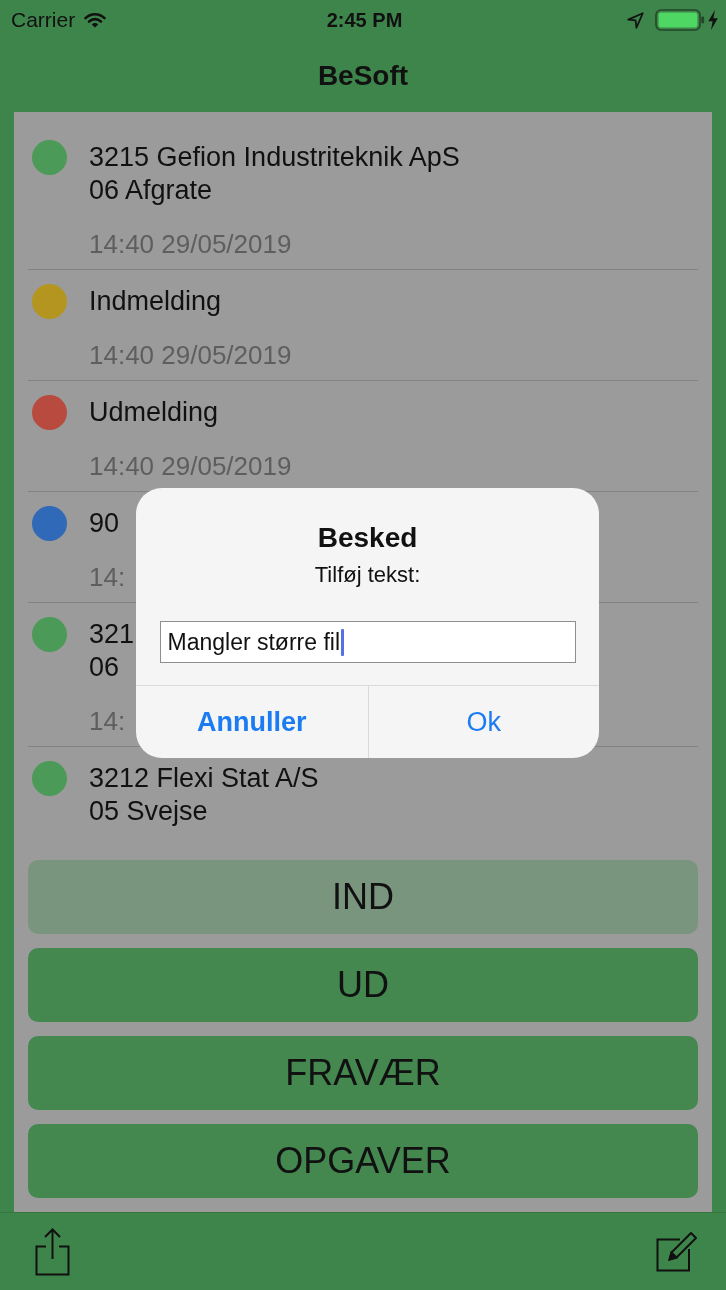  Describe the element at coordinates (104, 667) in the screenshot. I see `entry-detail: 06` at that location.